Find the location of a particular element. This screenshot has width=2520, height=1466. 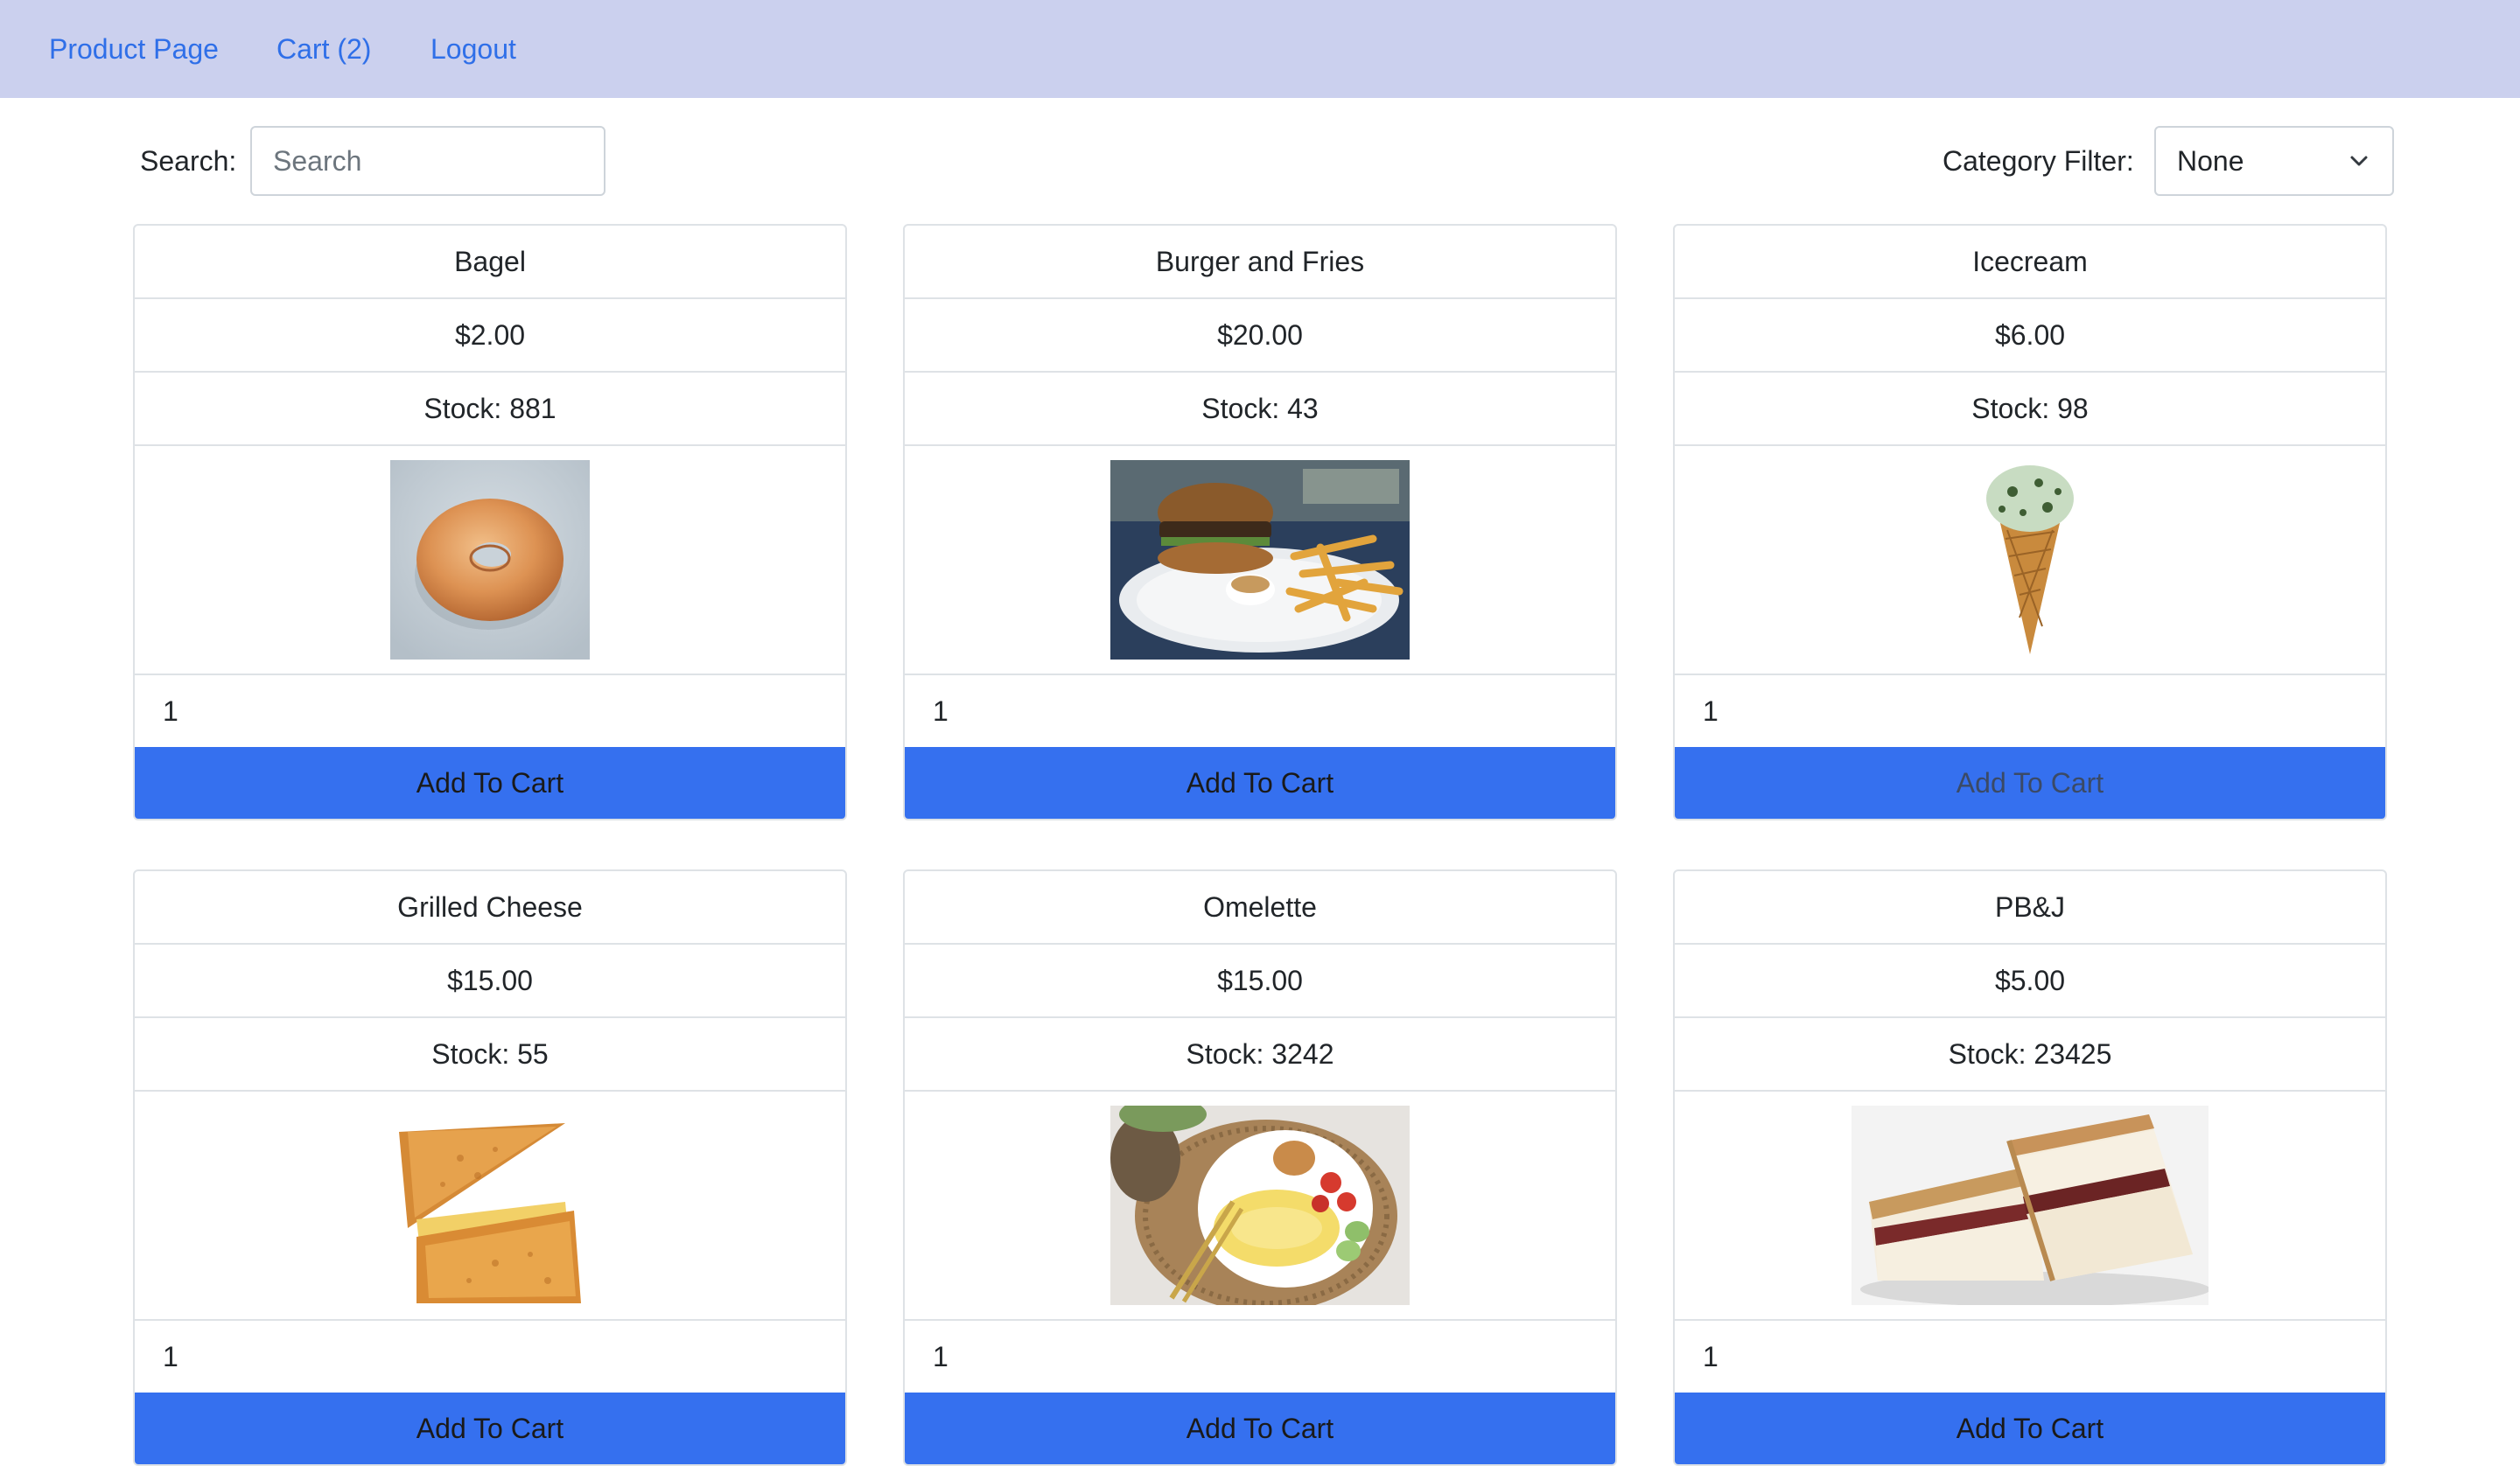

icecream-cone-image is located at coordinates (2030, 560).